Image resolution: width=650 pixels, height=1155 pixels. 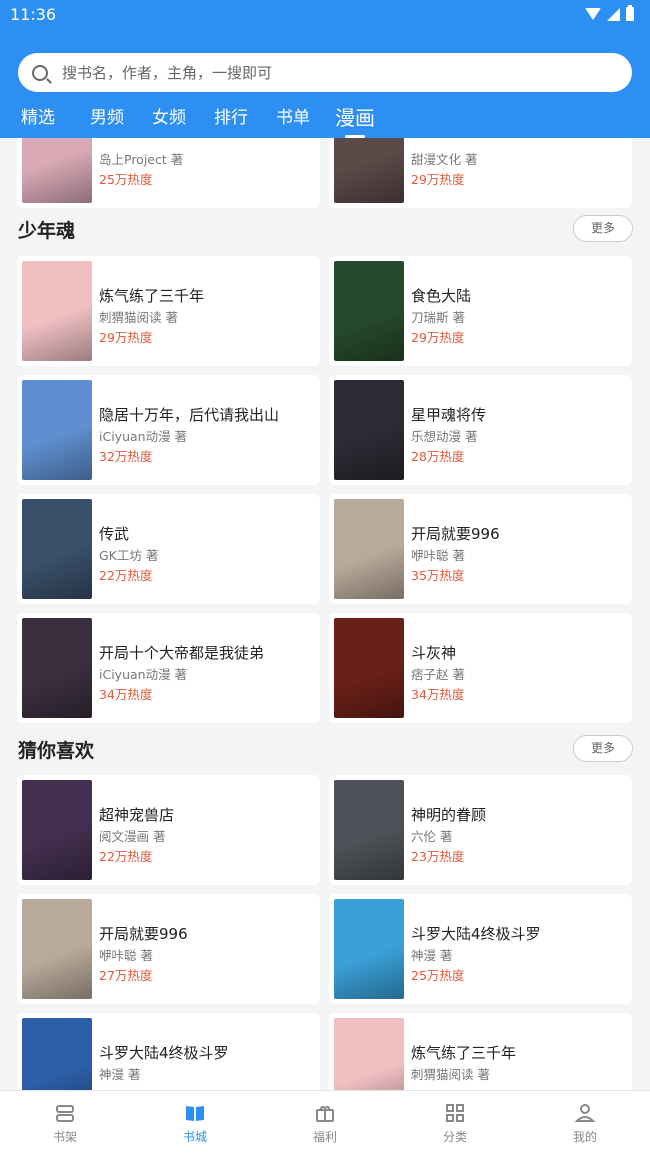 What do you see at coordinates (33, 14) in the screenshot?
I see `status-time: 11:36` at bounding box center [33, 14].